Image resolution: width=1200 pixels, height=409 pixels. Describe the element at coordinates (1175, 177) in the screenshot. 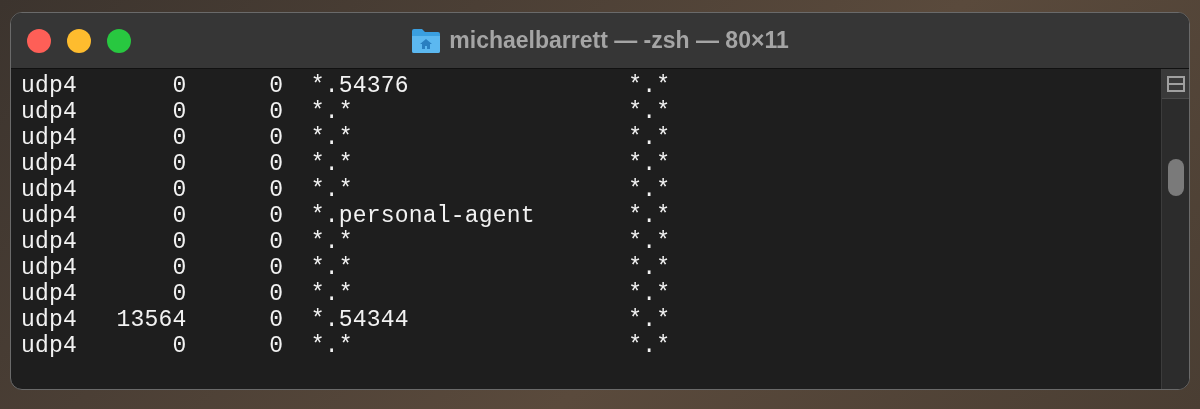

I see `scroll-thumb` at that location.